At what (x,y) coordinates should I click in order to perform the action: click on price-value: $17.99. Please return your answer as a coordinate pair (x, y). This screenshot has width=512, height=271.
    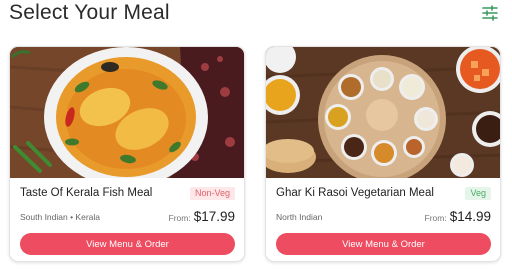
    Looking at the image, I should click on (214, 216).